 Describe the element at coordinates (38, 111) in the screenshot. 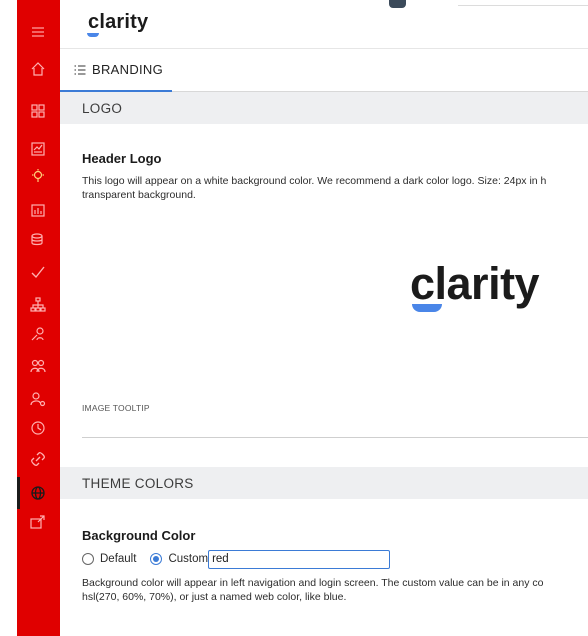

I see `dashboard-icon` at that location.